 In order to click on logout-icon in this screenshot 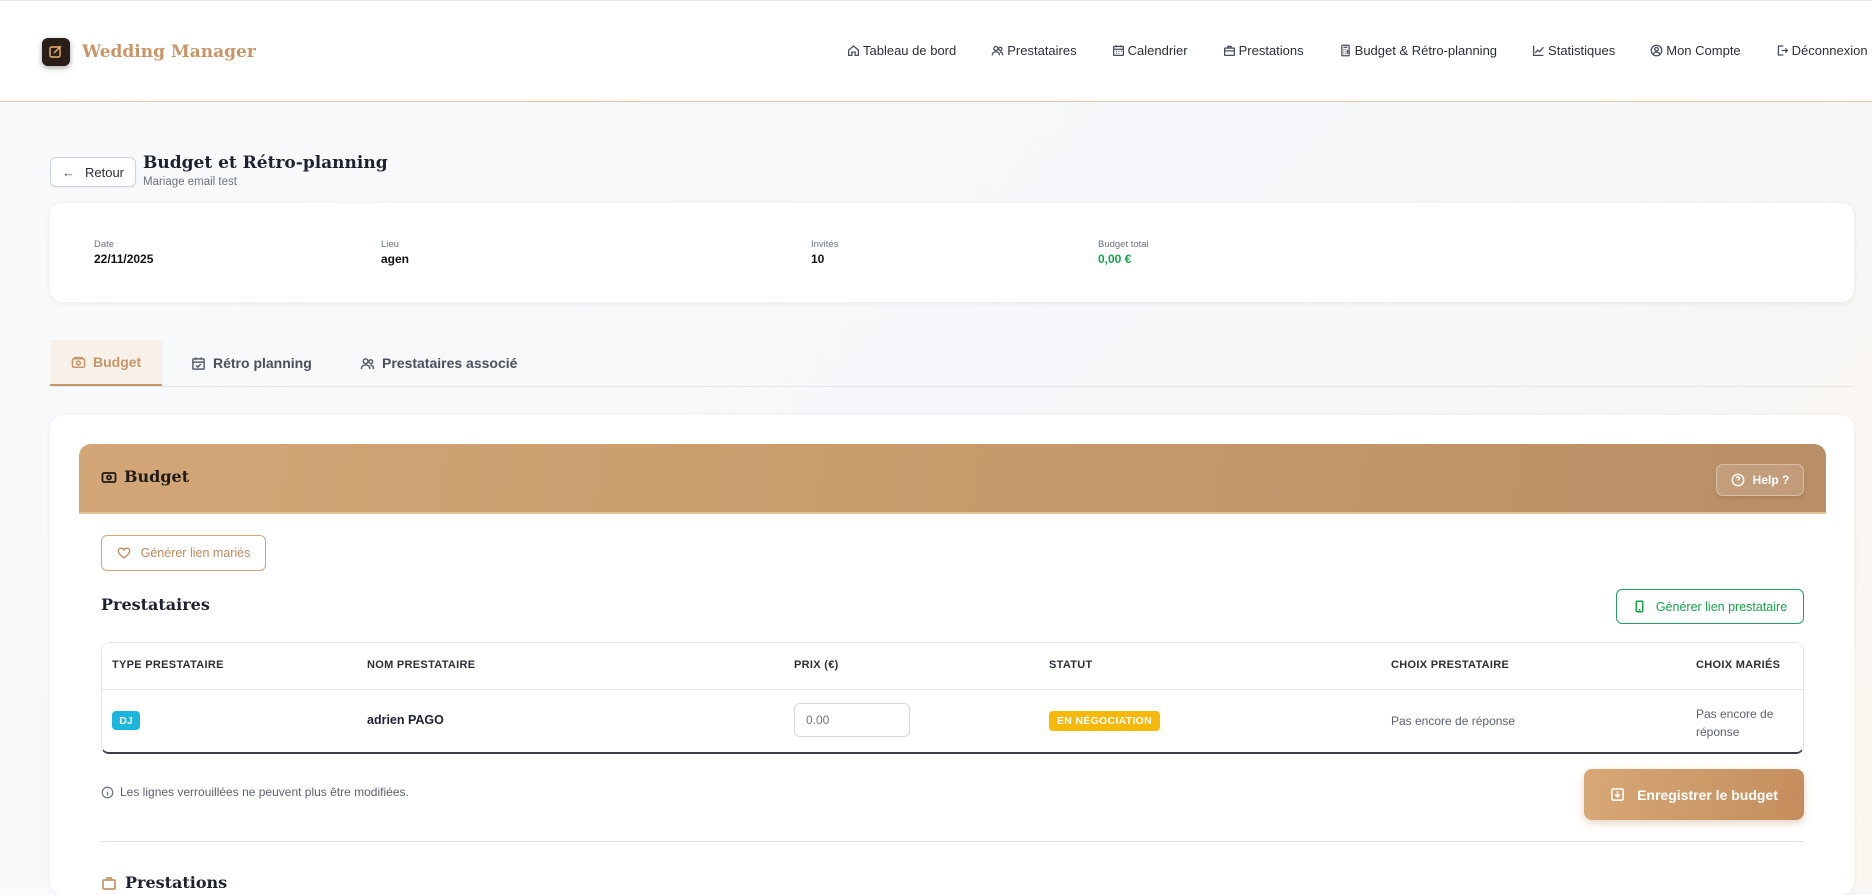, I will do `click(1782, 50)`.